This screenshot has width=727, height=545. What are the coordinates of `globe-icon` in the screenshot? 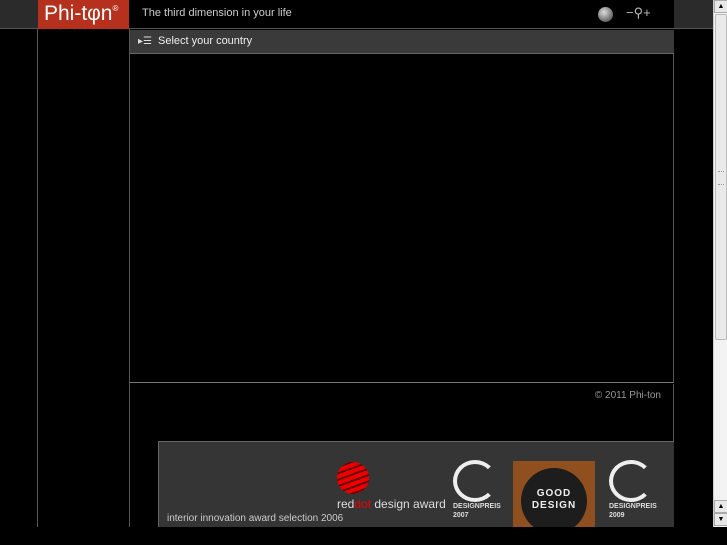 It's located at (605, 14).